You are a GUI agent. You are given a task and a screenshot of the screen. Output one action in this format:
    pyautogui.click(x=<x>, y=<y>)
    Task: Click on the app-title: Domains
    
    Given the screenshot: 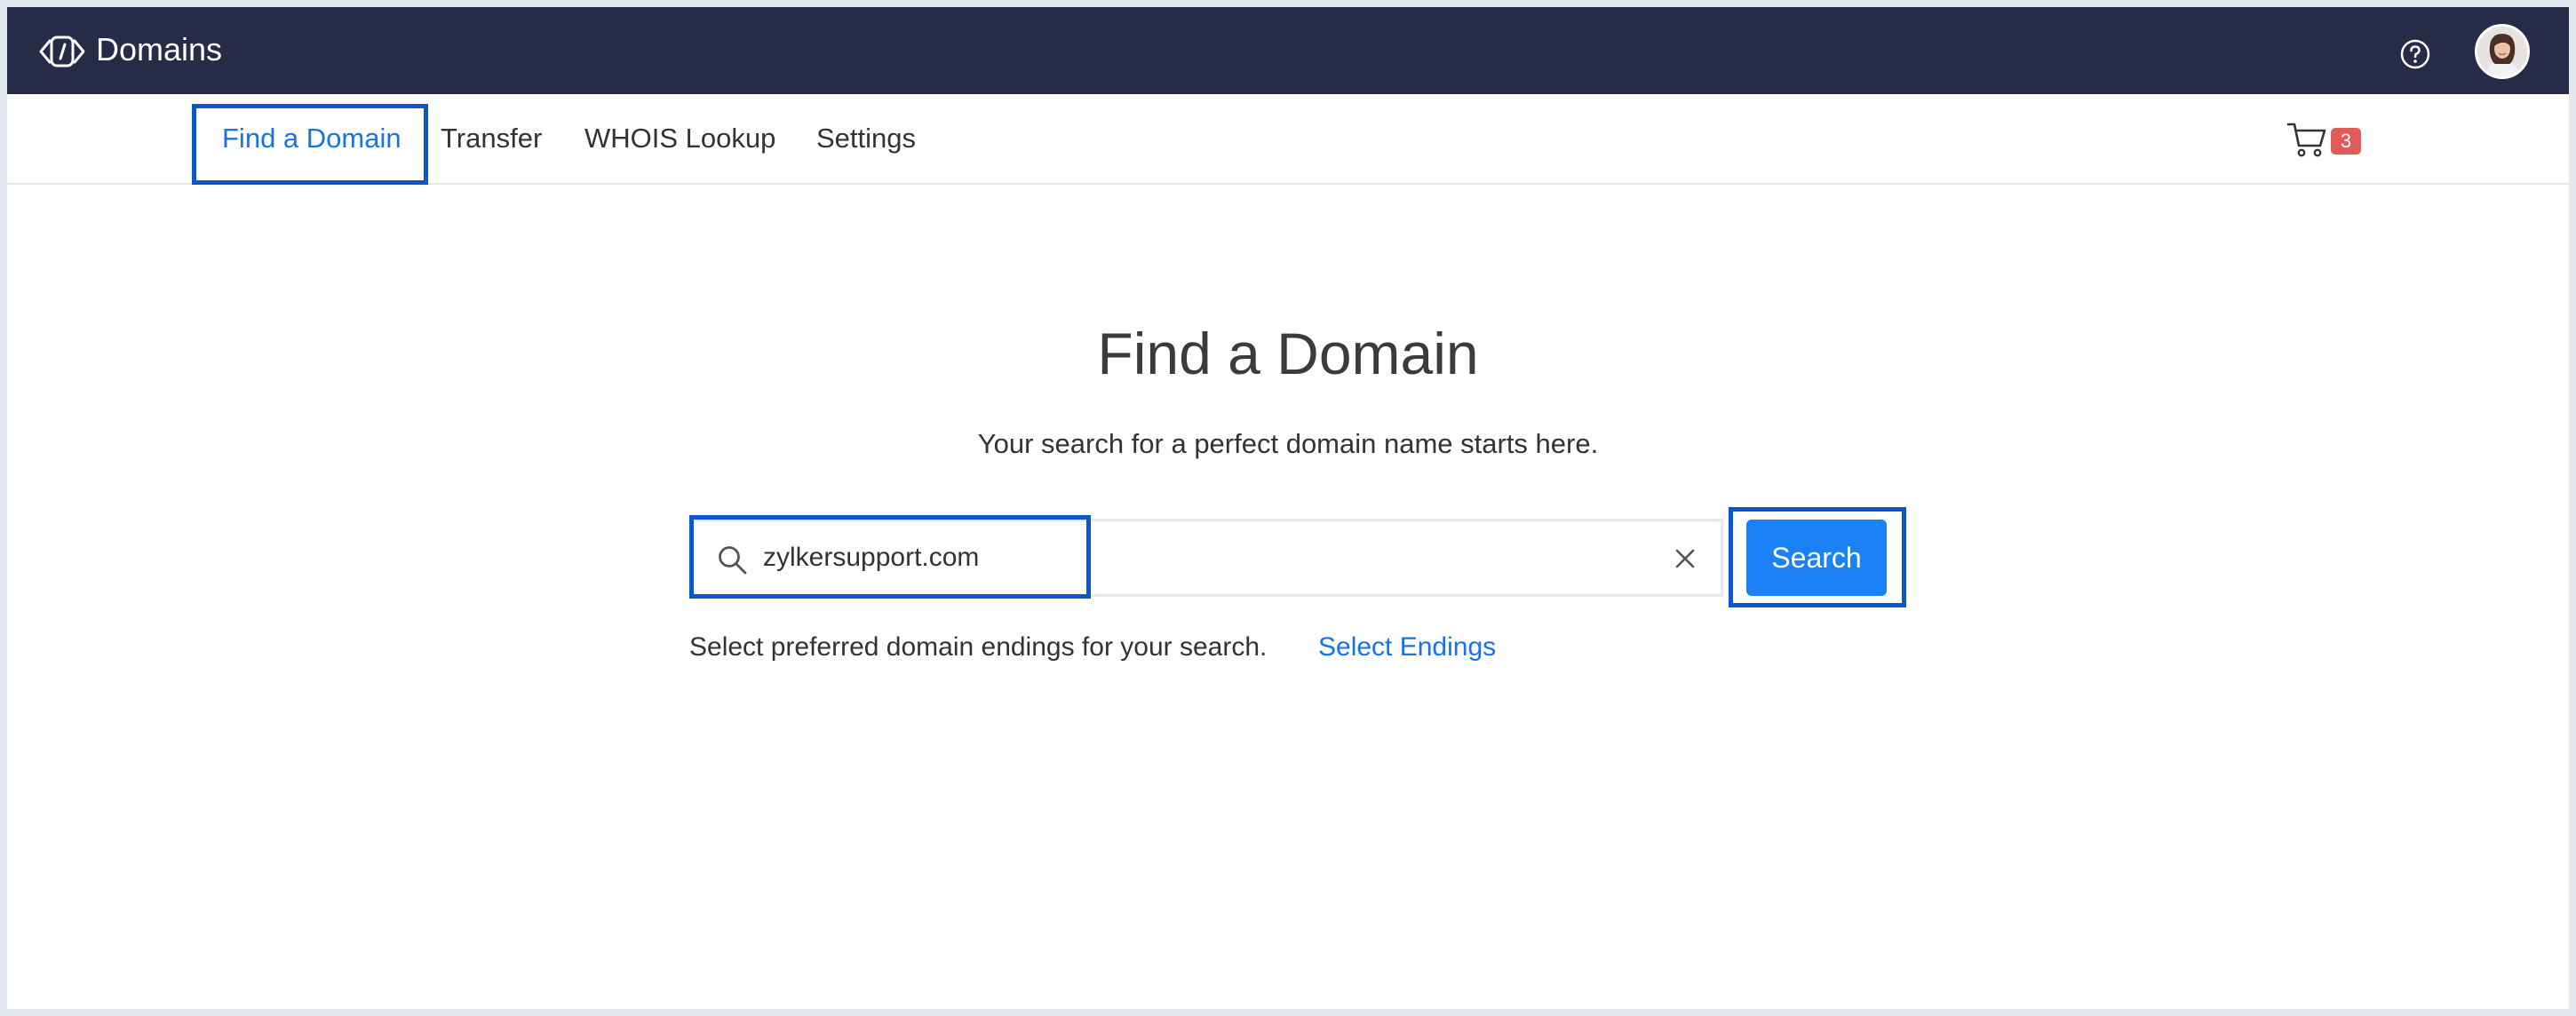 What is the action you would take?
    pyautogui.click(x=159, y=49)
    